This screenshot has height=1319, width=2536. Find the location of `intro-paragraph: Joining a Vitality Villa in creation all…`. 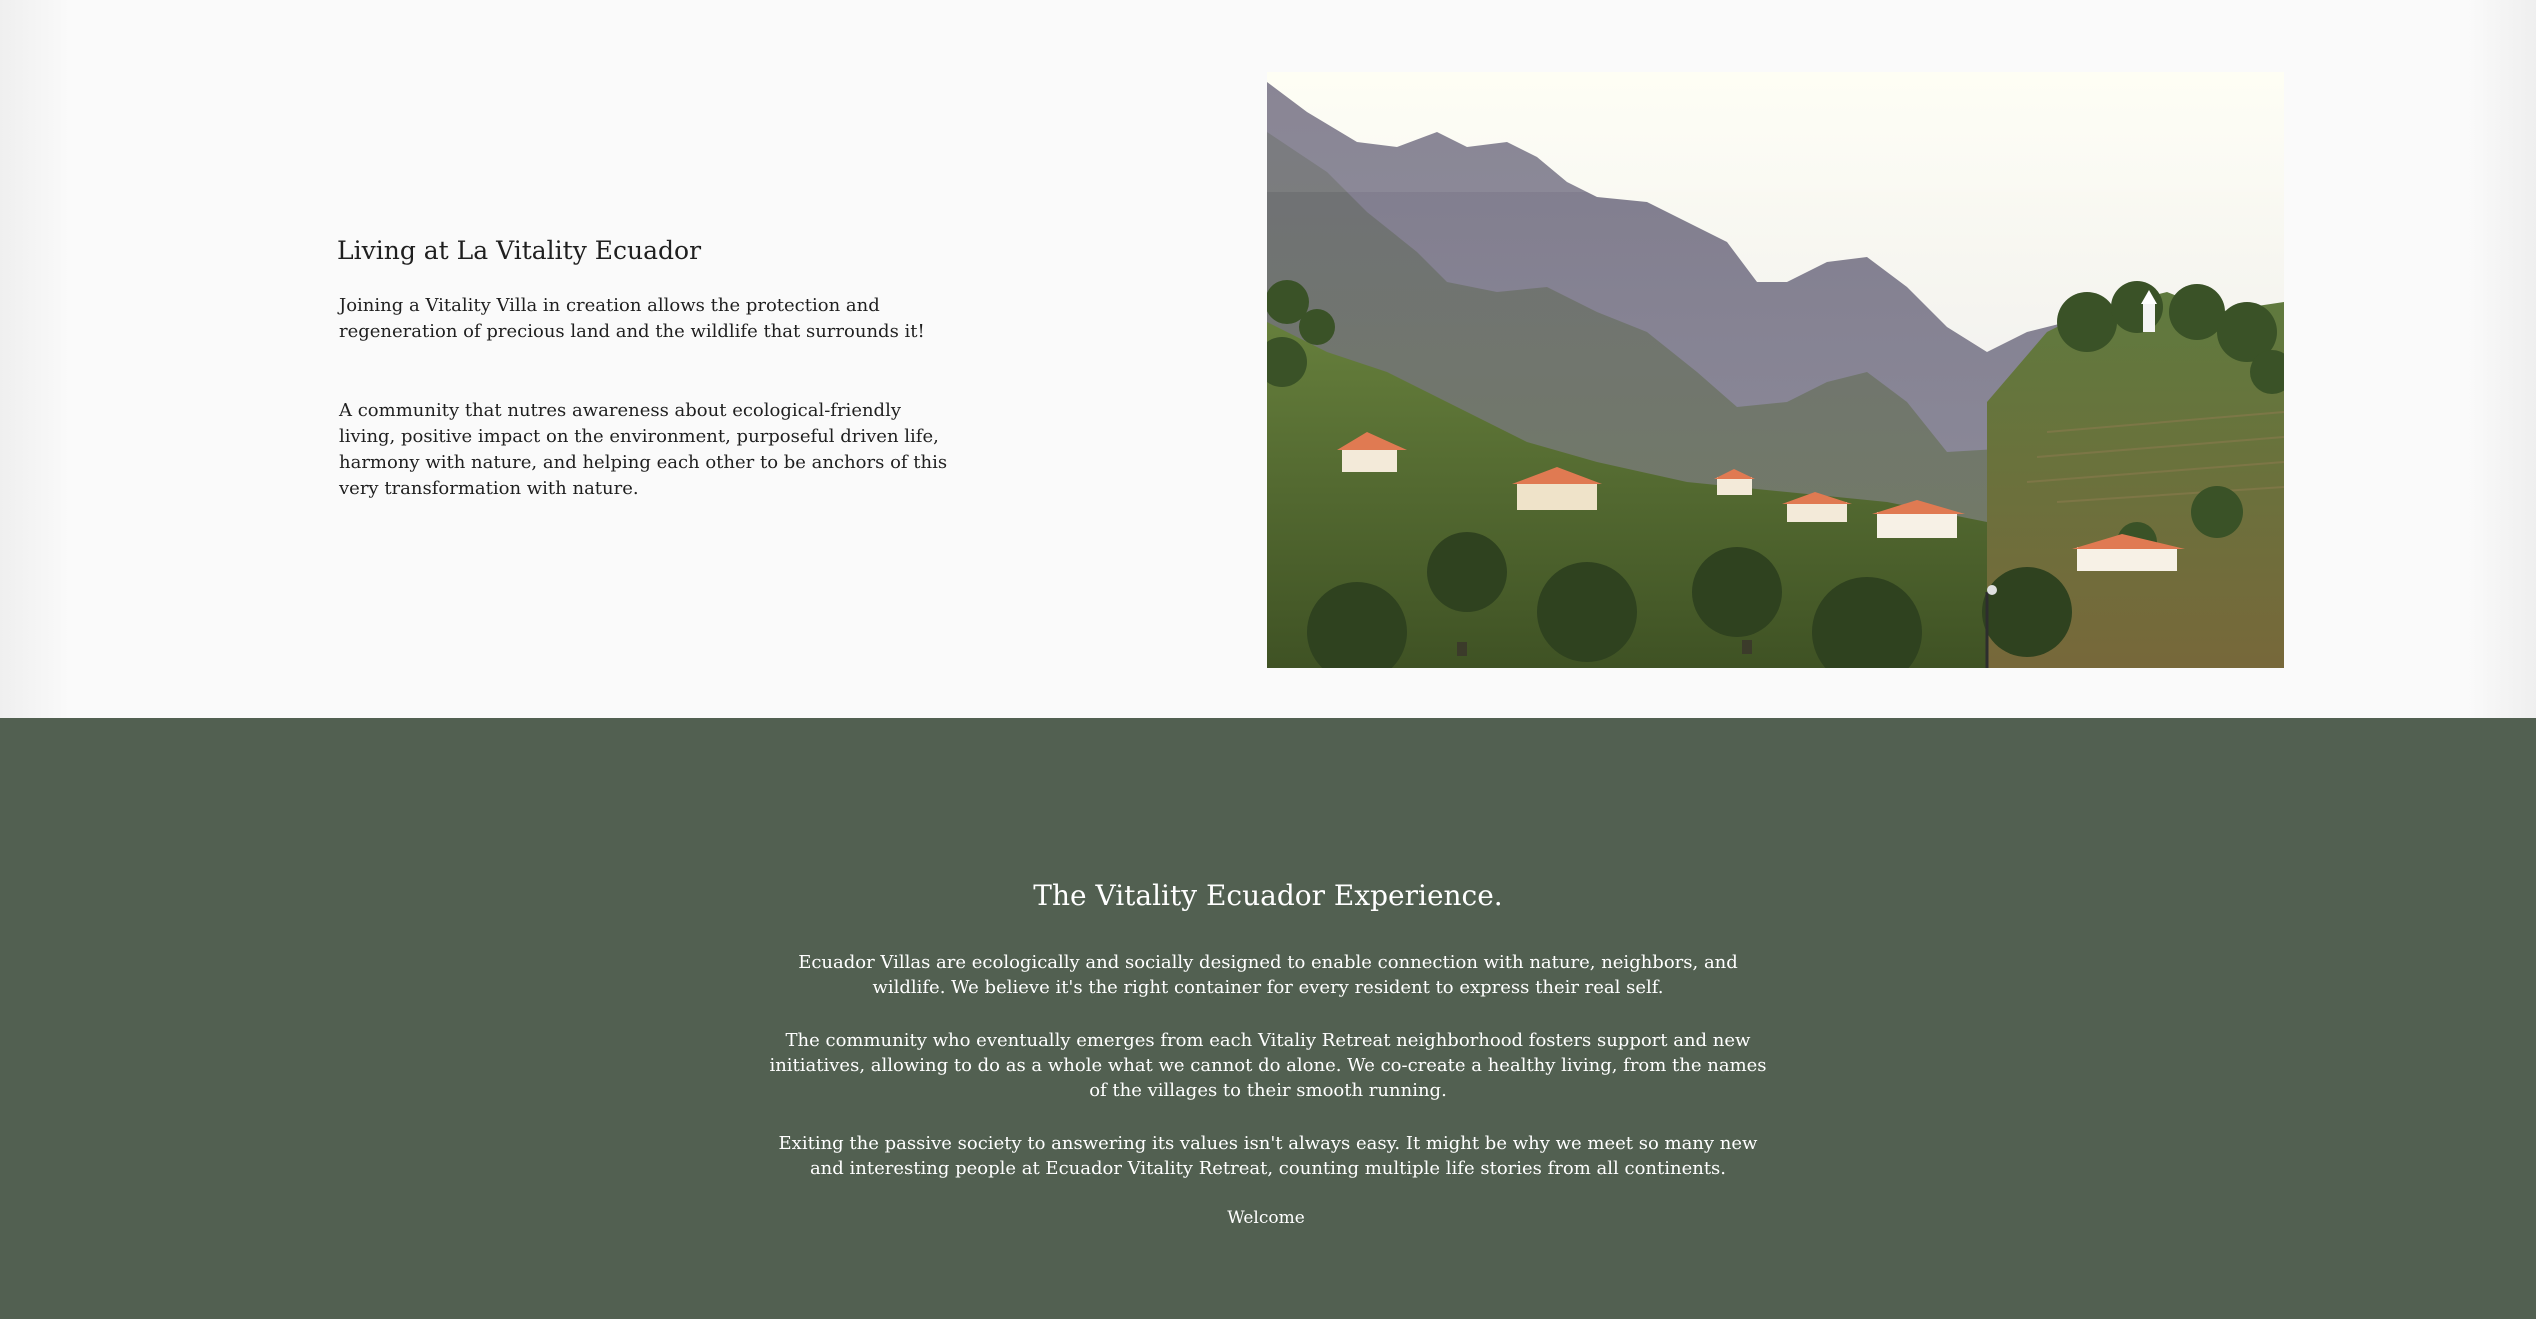

intro-paragraph: Joining a Vitality Villa in creation all… is located at coordinates (632, 318).